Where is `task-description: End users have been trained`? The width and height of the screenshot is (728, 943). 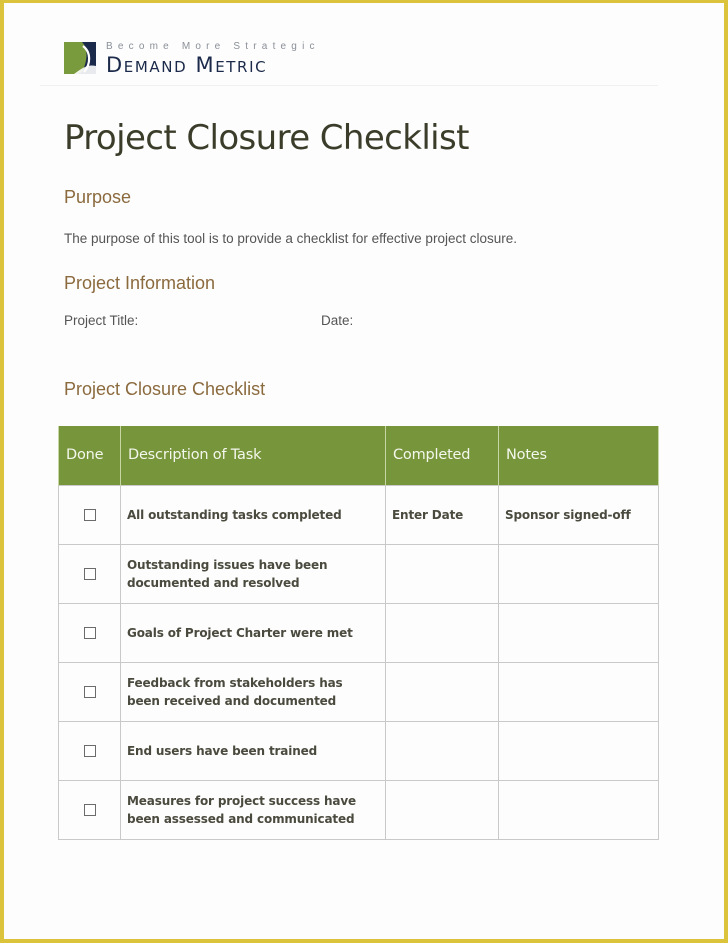
task-description: End users have been trained is located at coordinates (253, 750).